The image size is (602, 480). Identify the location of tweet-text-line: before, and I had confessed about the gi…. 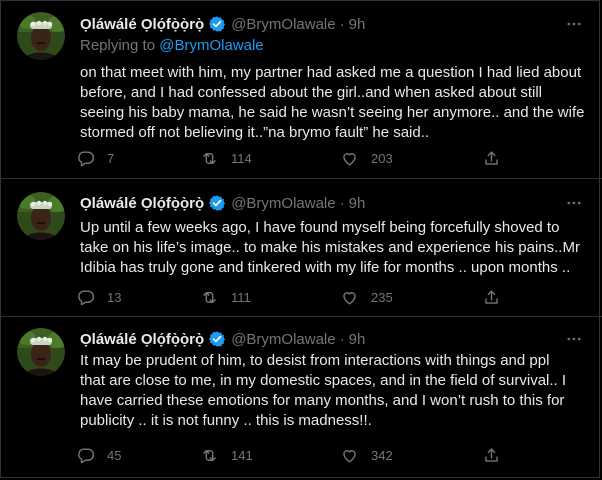
(311, 92).